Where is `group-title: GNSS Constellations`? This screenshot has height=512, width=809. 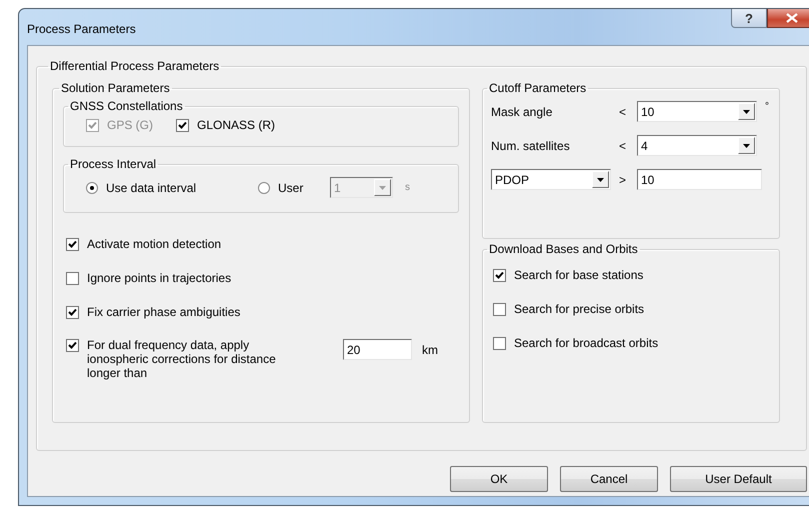
group-title: GNSS Constellations is located at coordinates (126, 106).